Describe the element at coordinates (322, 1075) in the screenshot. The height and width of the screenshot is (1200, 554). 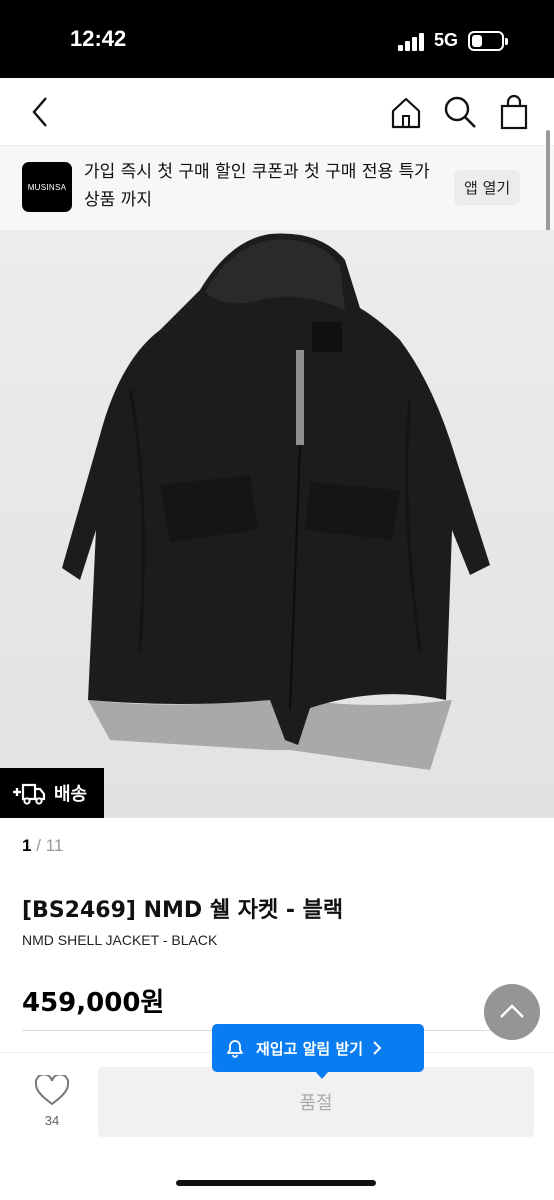
I see `tooltip-arrow` at that location.